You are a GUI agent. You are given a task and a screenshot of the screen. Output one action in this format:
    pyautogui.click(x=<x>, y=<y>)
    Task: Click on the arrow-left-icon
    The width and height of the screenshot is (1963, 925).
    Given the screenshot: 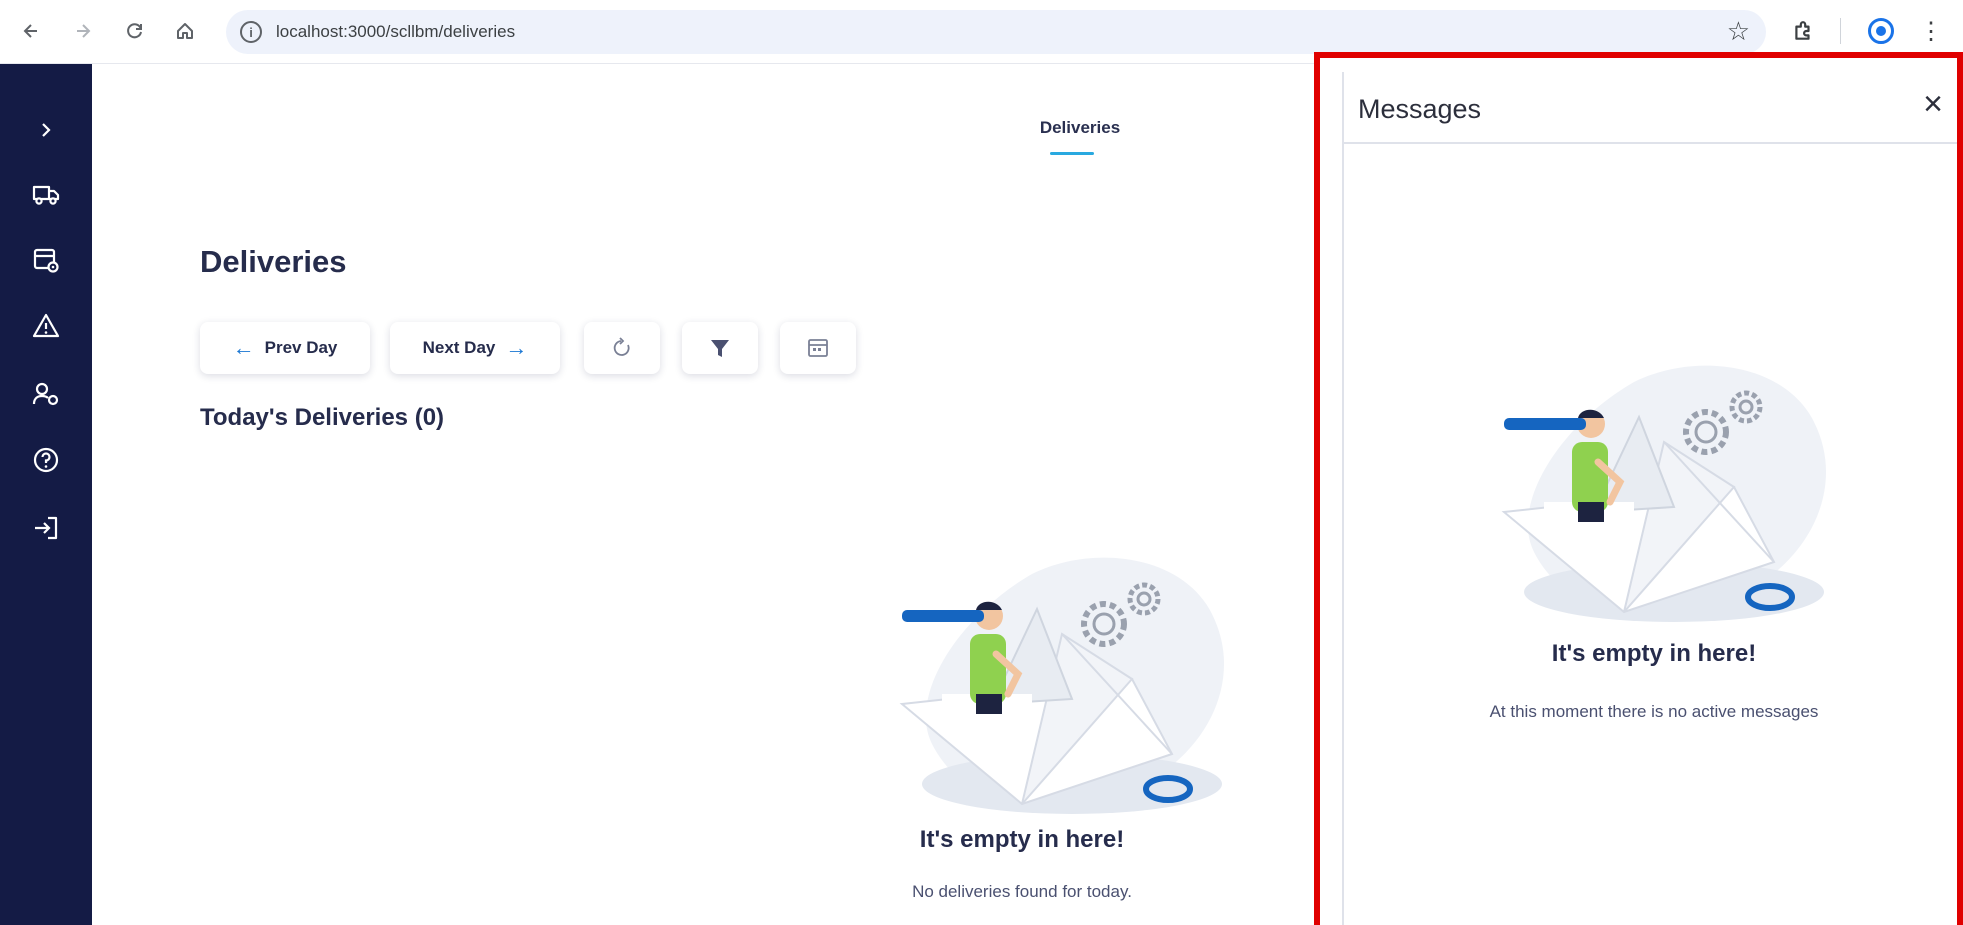 What is the action you would take?
    pyautogui.click(x=30, y=31)
    